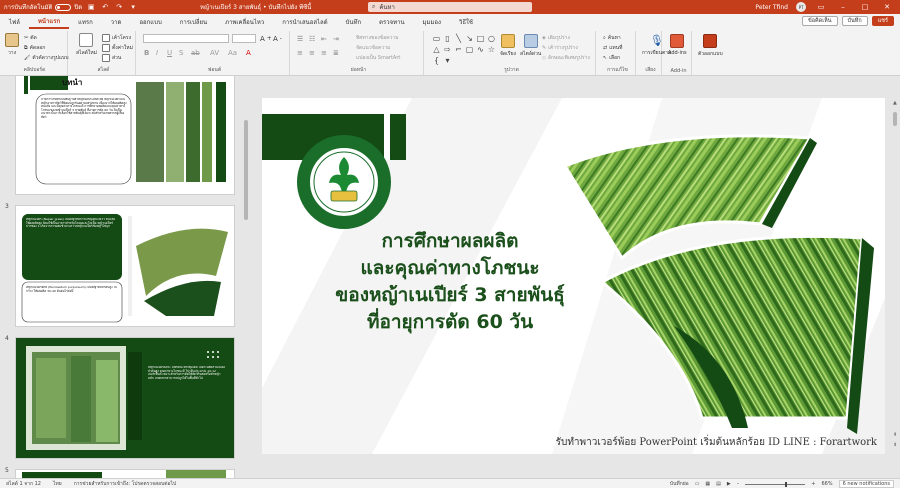  What do you see at coordinates (447, 60) in the screenshot?
I see `more-shapes-icon: ▾` at bounding box center [447, 60].